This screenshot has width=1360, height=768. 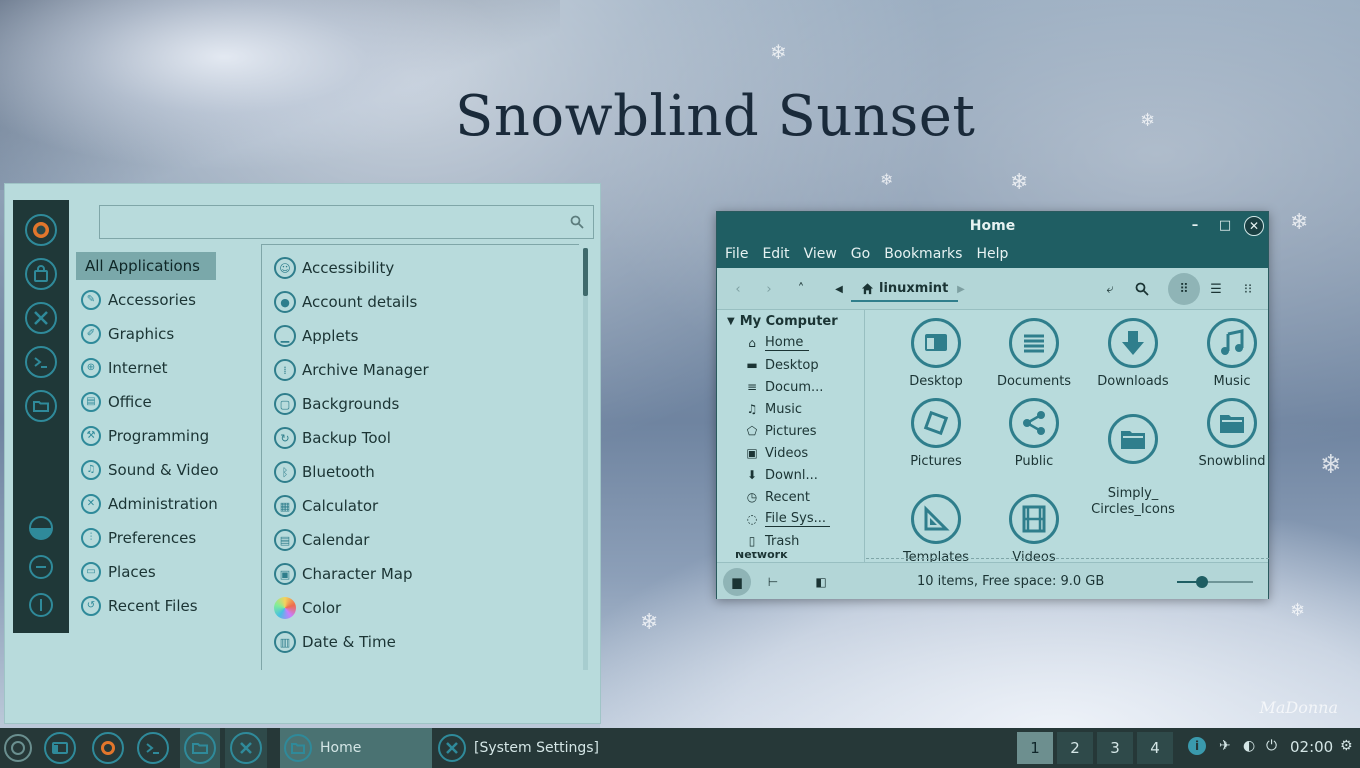 I want to click on show-places-icon: ▆, so click(x=737, y=582).